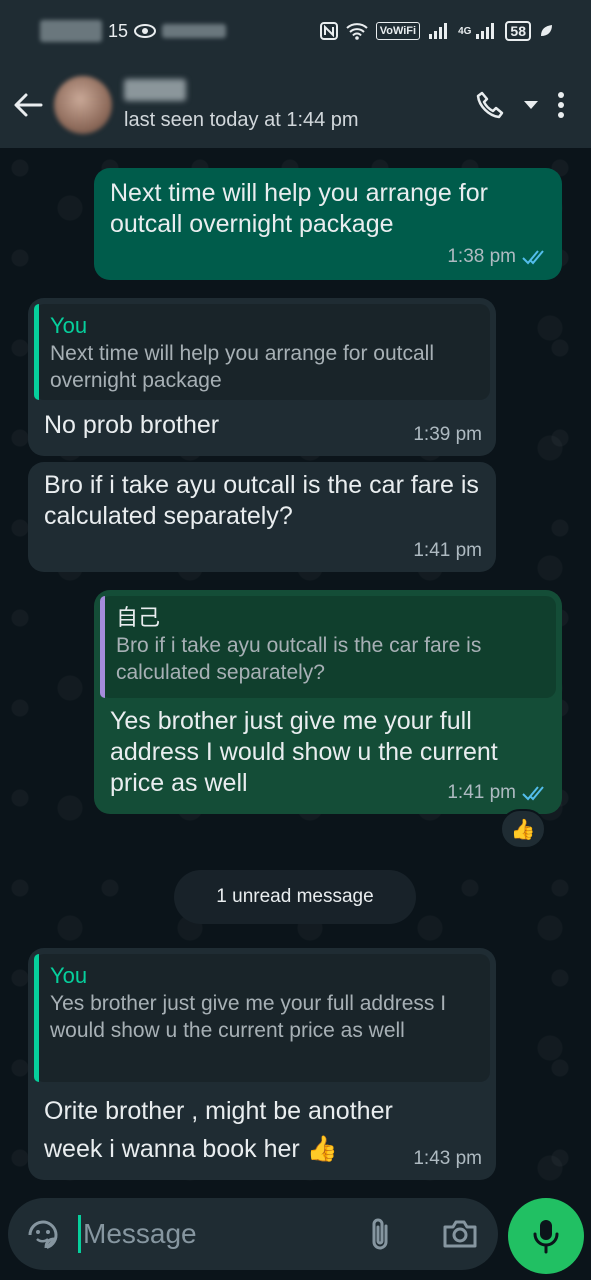  I want to click on quote-author: 自己, so click(138, 617).